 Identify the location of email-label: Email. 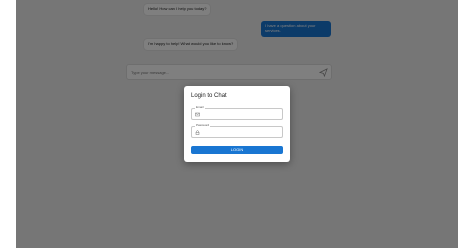
(200, 107).